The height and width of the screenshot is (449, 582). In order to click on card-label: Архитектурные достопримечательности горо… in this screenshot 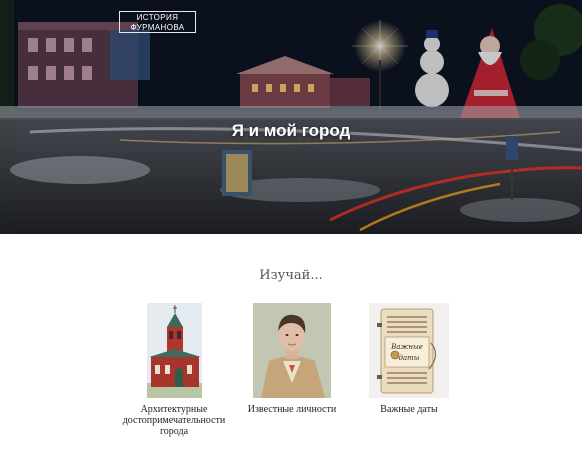, I will do `click(174, 420)`.